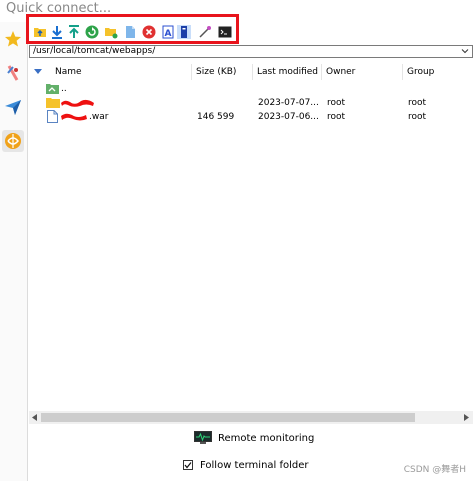 This screenshot has width=474, height=481. What do you see at coordinates (111, 32) in the screenshot?
I see `new-folder-icon` at bounding box center [111, 32].